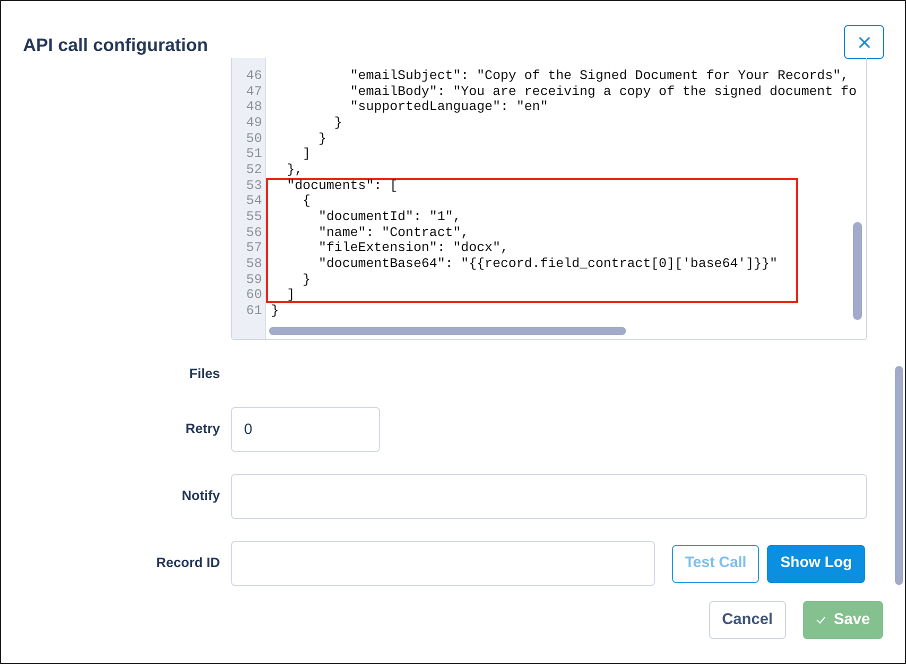 This screenshot has width=906, height=664. What do you see at coordinates (532, 186) in the screenshot?
I see `highlighted-code-line: "documents": [` at bounding box center [532, 186].